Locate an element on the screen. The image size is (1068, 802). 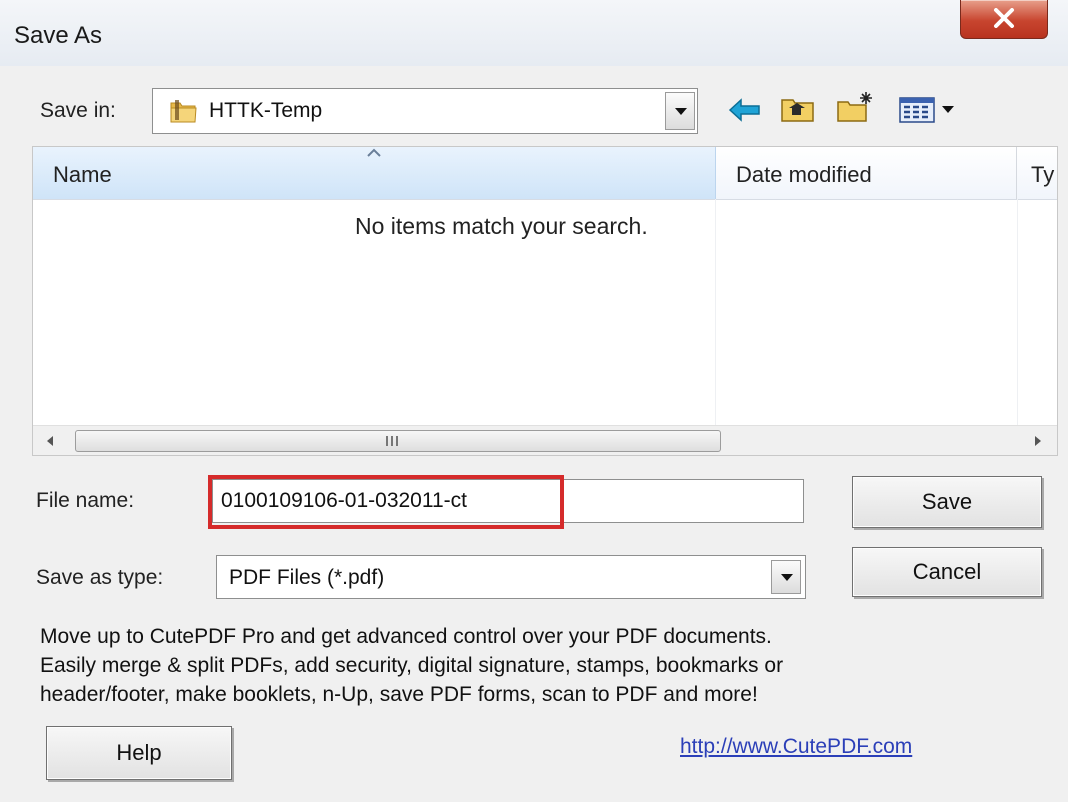
column-label-date-modified: Date modified is located at coordinates (804, 174).